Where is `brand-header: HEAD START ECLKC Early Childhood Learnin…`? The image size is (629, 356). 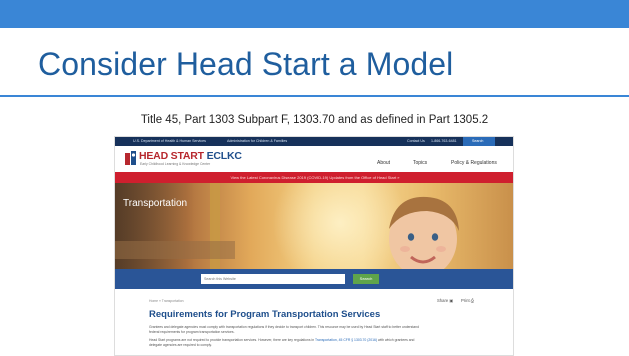
brand-header: HEAD START ECLKC Early Childhood Learnin… is located at coordinates (314, 159).